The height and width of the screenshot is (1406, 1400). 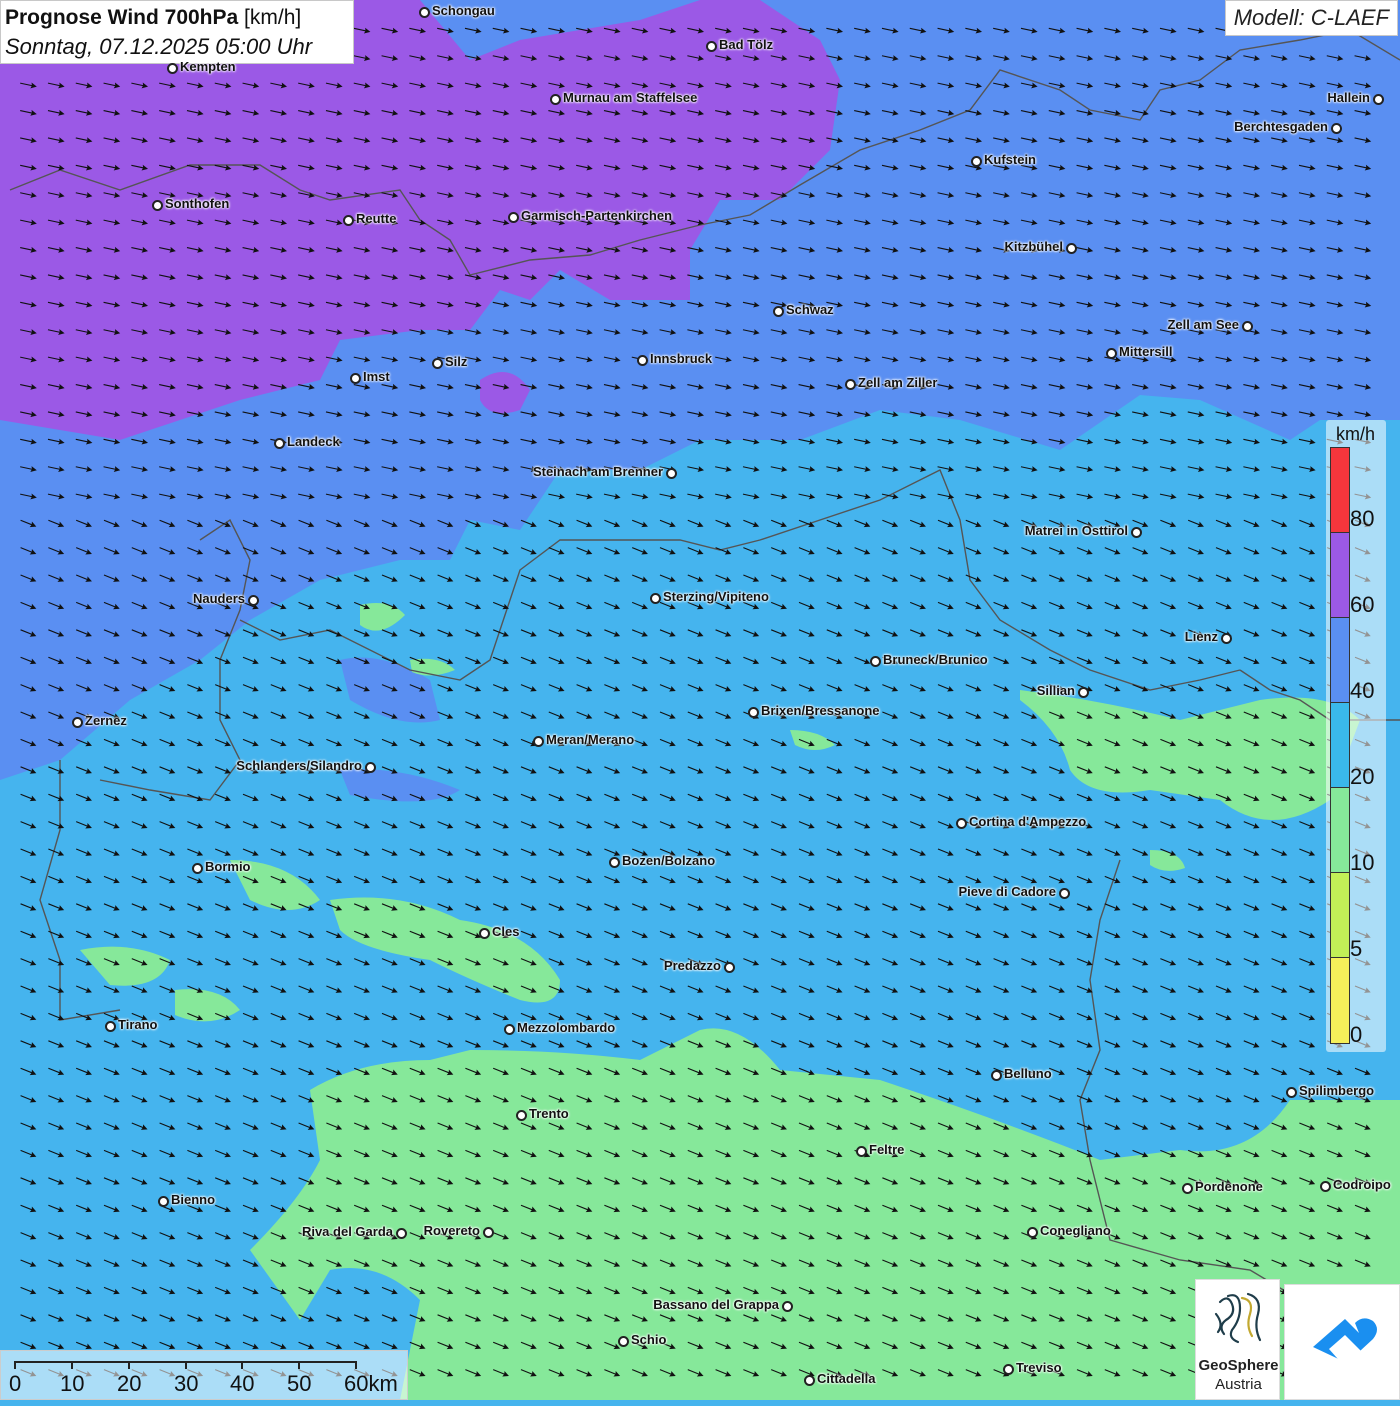 I want to click on scale-label: 40, so click(x=242, y=1384).